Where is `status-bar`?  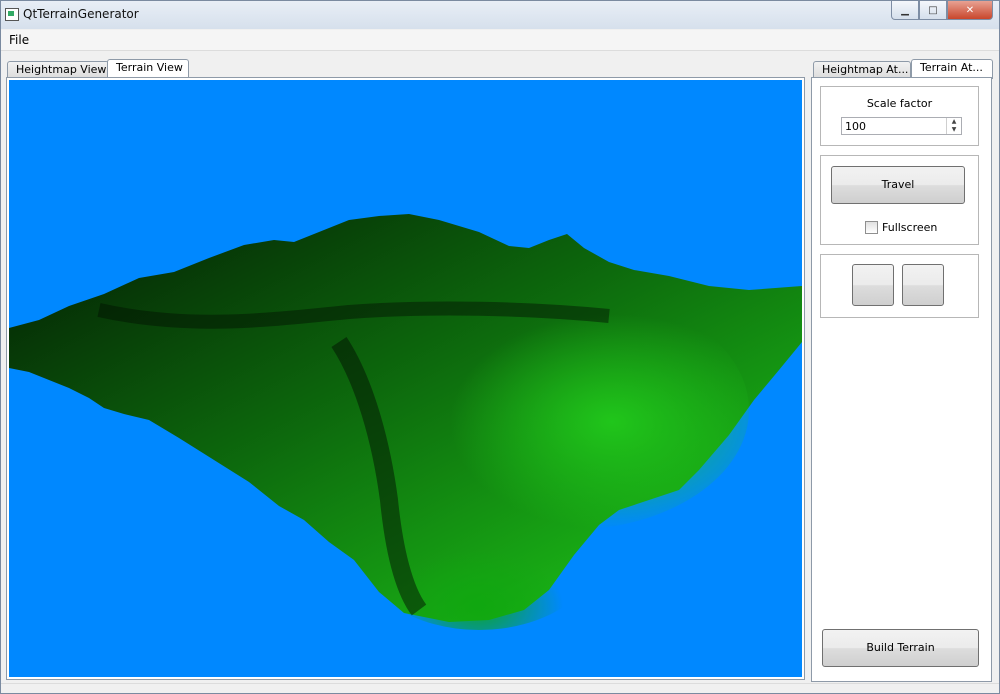
status-bar is located at coordinates (500, 688).